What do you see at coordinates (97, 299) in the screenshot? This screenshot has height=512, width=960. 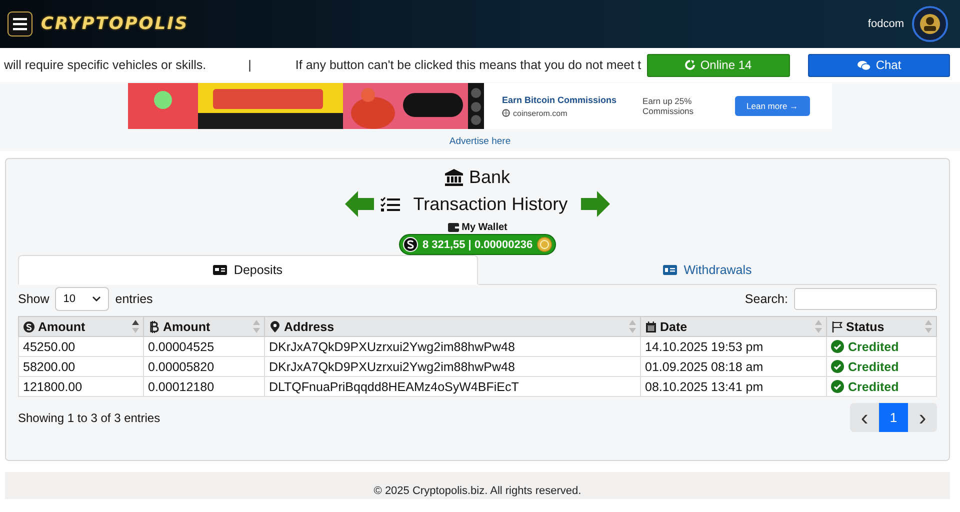 I see `chevron-down-icon` at bounding box center [97, 299].